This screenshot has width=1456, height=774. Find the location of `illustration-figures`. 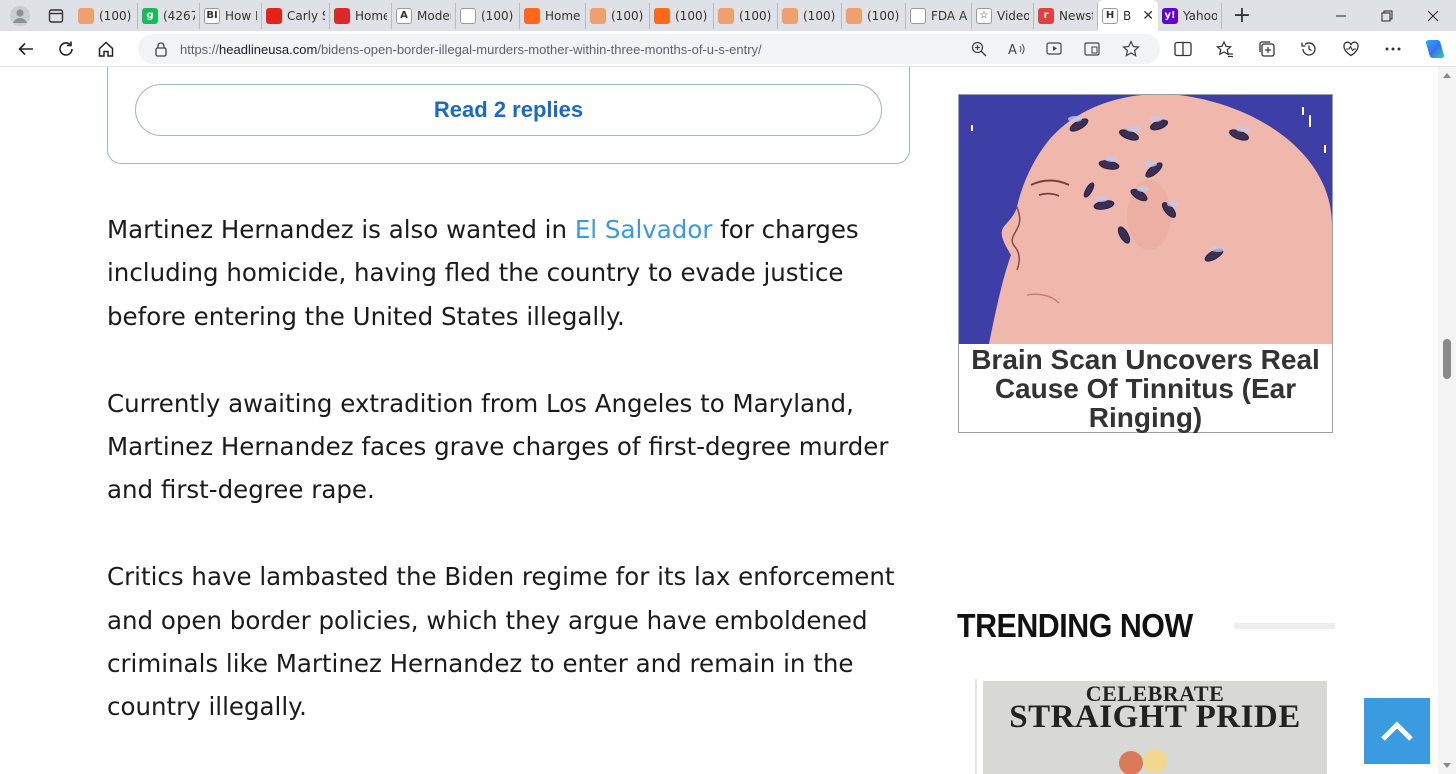

illustration-figures is located at coordinates (1143, 761).